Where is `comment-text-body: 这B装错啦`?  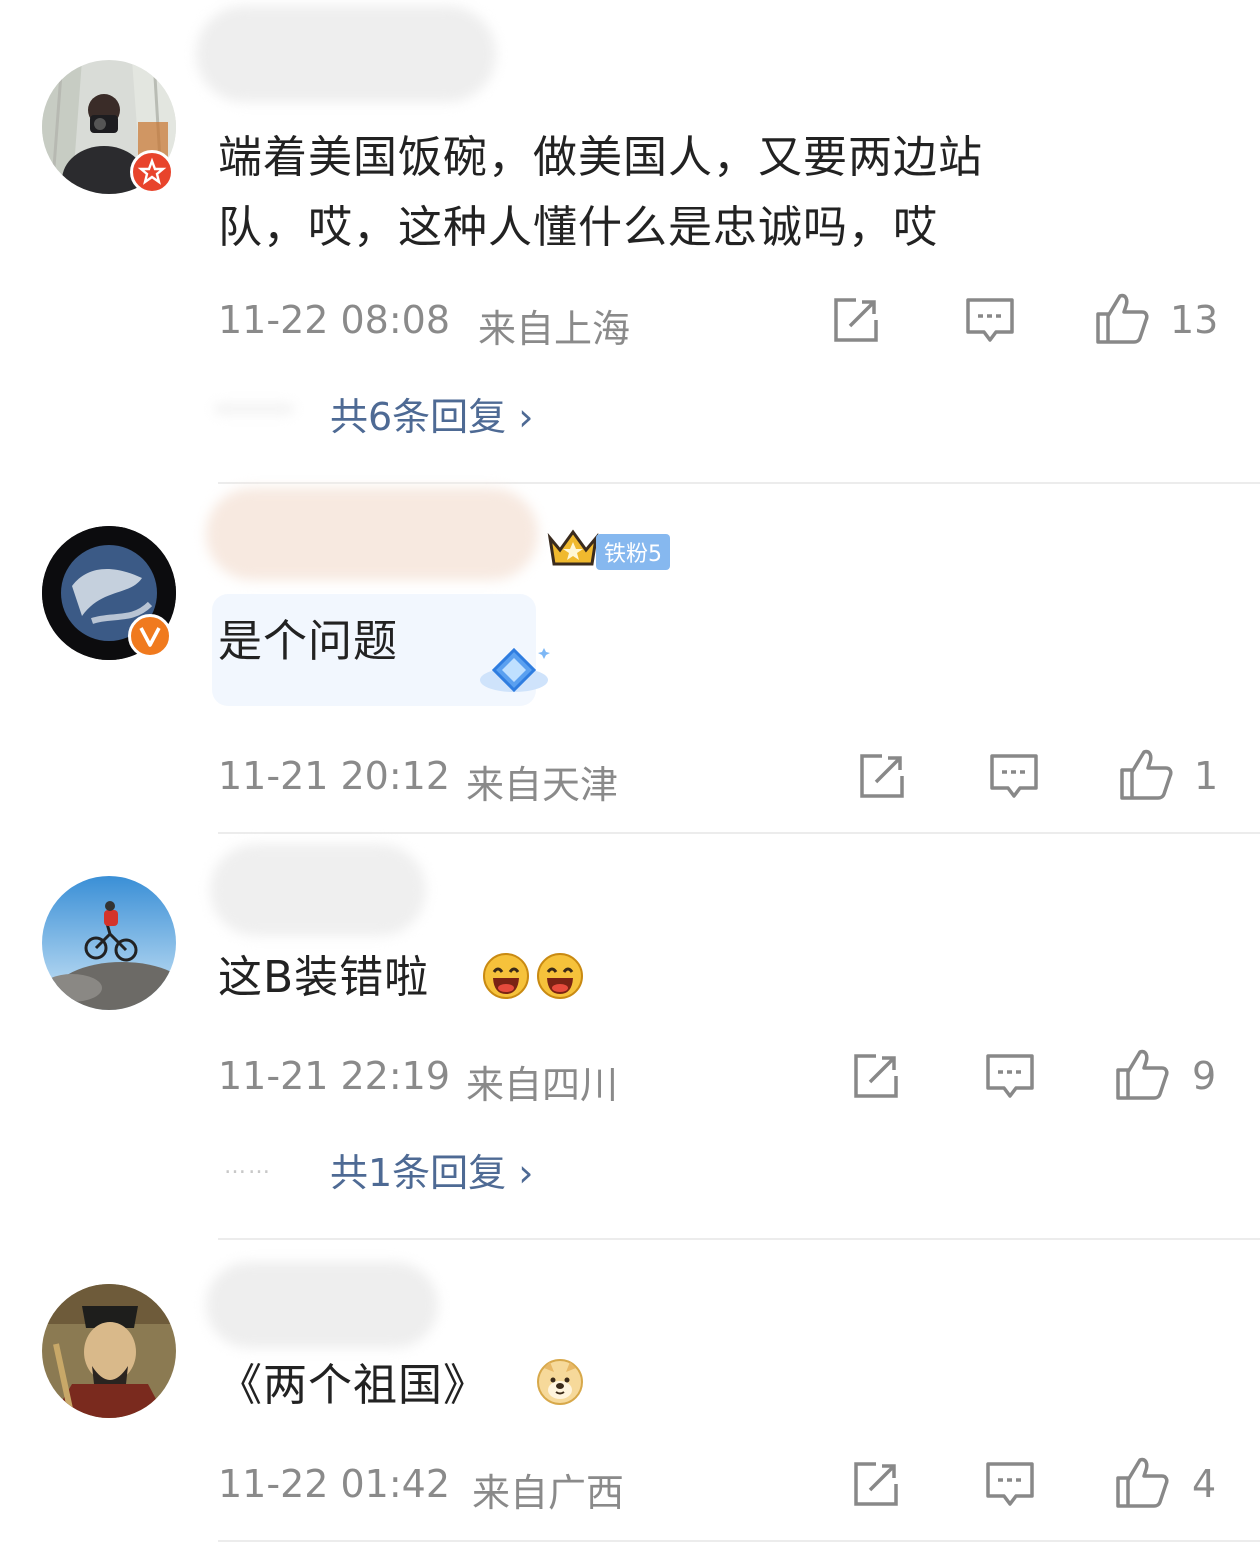 comment-text-body: 这B装错啦 is located at coordinates (324, 977).